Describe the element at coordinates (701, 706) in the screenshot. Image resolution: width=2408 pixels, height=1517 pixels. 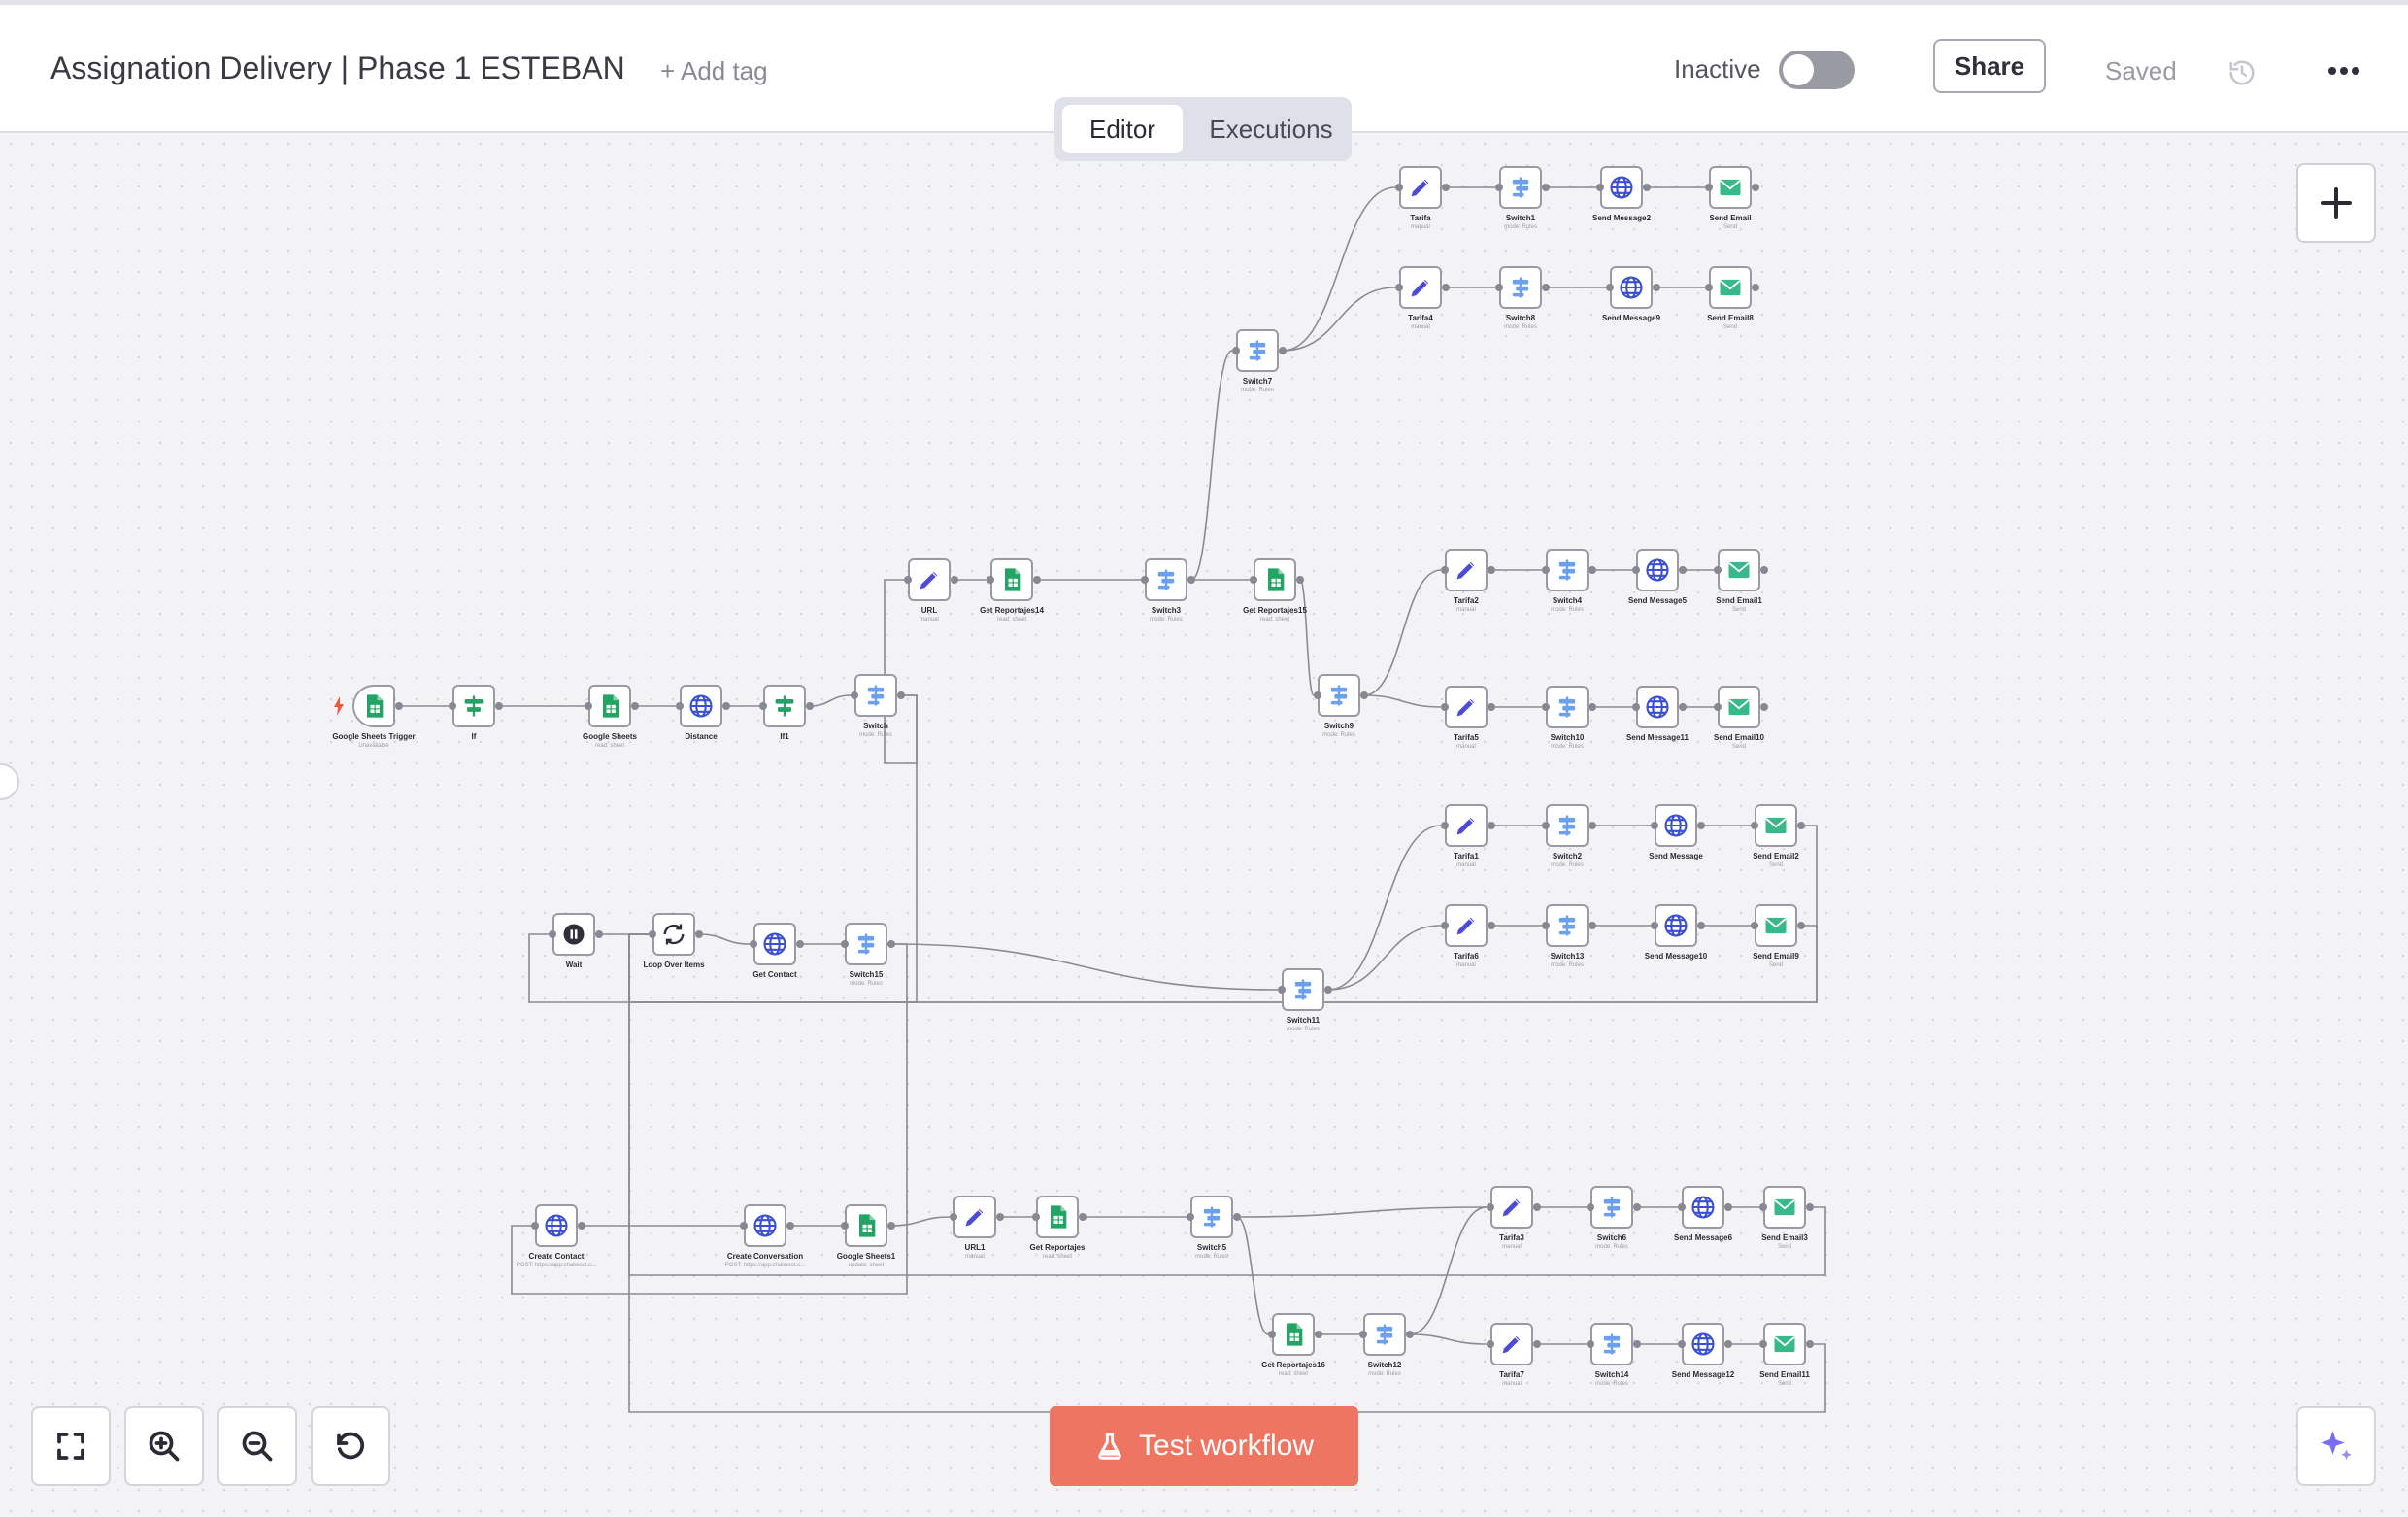
I see `node-dist` at that location.